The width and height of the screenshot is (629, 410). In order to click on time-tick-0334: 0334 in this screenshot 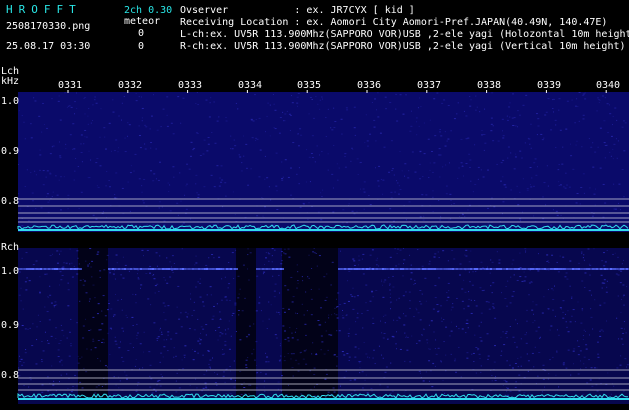, I will do `click(250, 85)`.